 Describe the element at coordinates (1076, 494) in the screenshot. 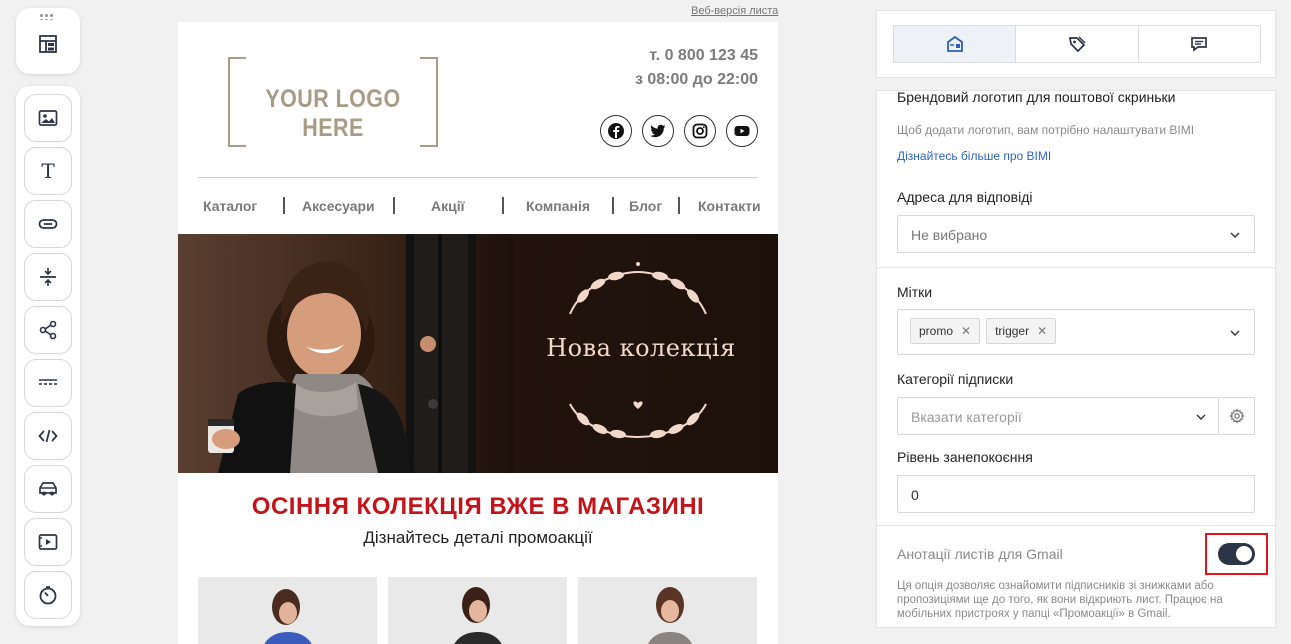

I see `concern-level-input: 0` at that location.